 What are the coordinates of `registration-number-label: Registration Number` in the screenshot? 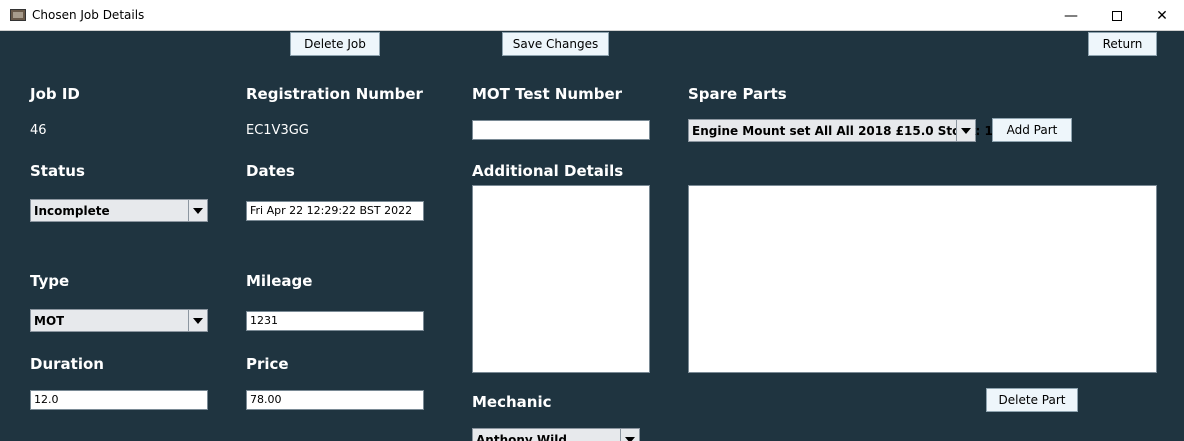 It's located at (334, 94).